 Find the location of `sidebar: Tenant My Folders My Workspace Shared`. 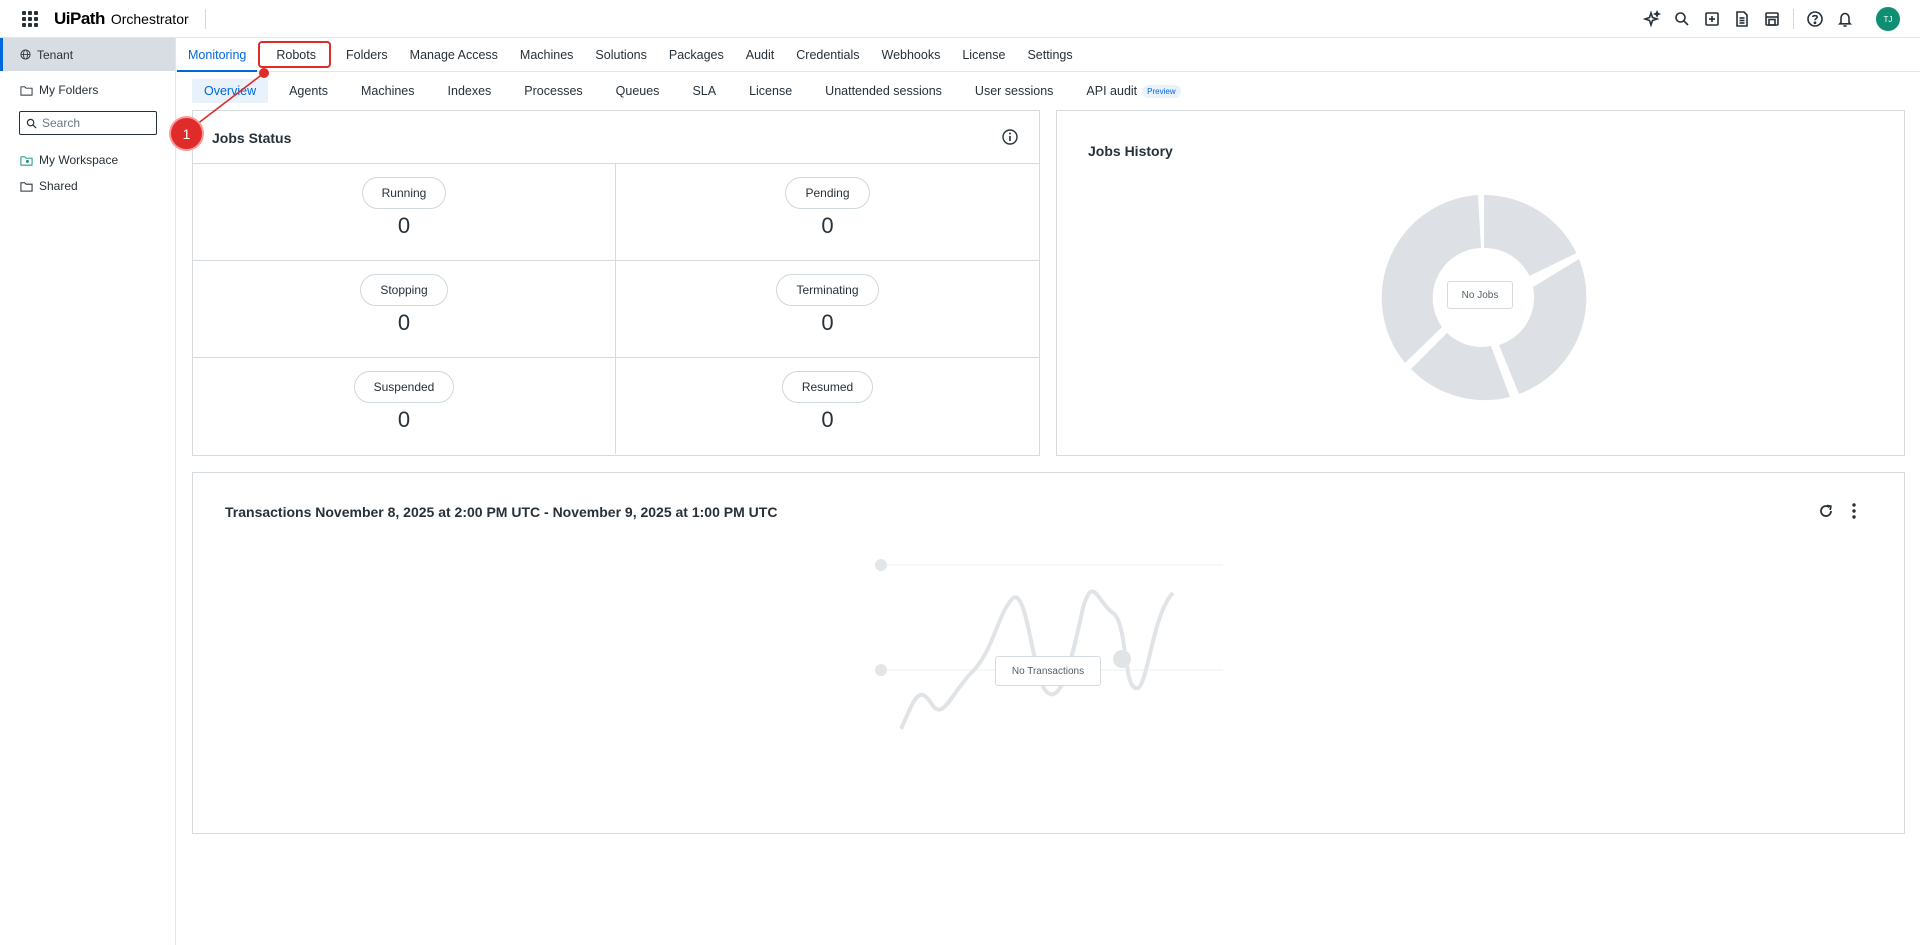

sidebar: Tenant My Folders My Workspace Shared is located at coordinates (88, 491).